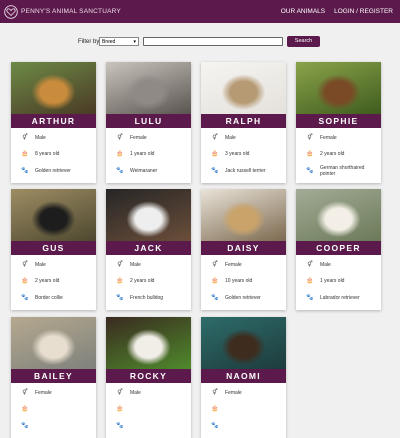  I want to click on animal-breed: German shorthaired pointer, so click(342, 170).